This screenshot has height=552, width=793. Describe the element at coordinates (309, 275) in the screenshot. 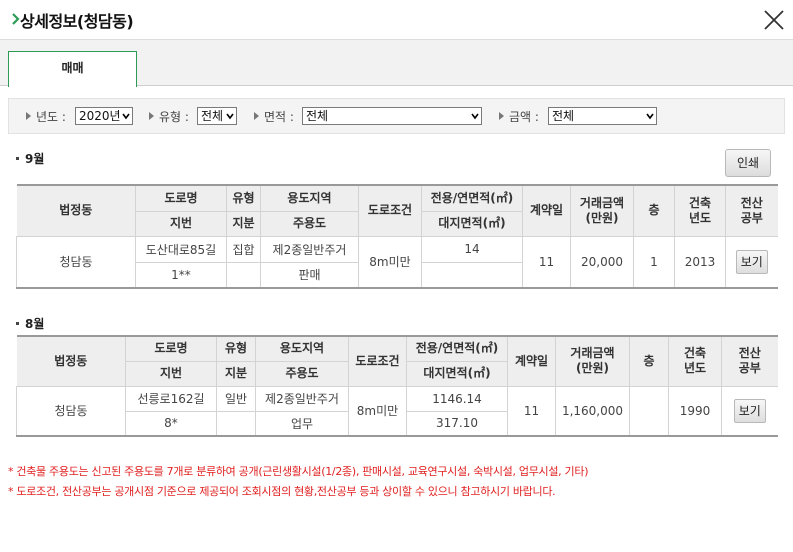

I see `cell-use: 판매` at that location.